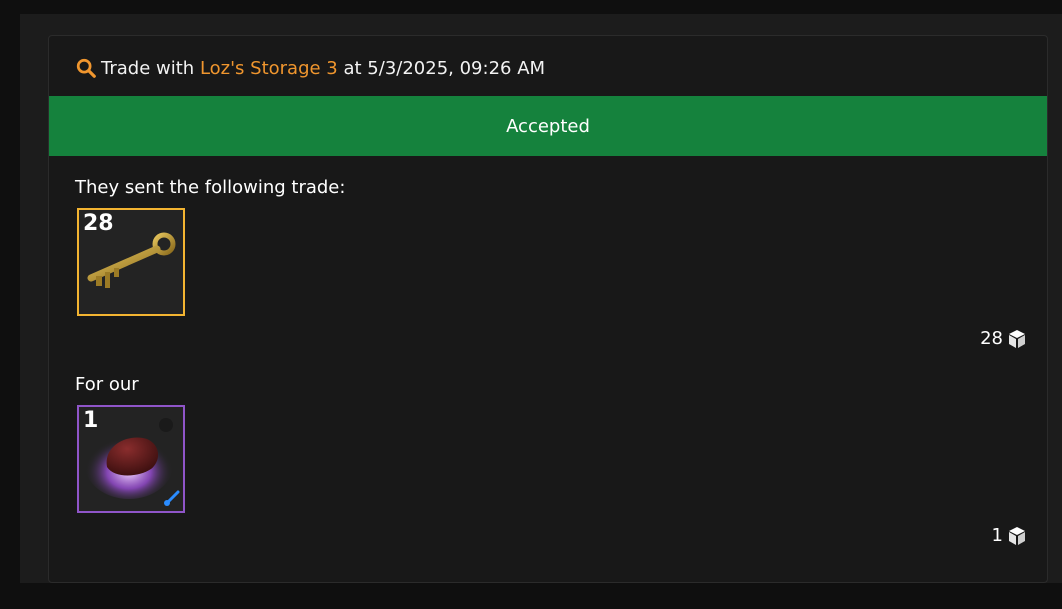 This screenshot has width=1062, height=609. I want to click on paint-brush-icon, so click(172, 498).